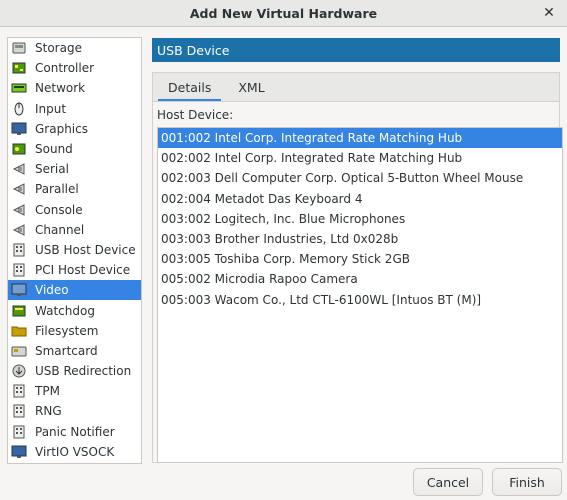 The image size is (567, 500). What do you see at coordinates (19, 149) in the screenshot?
I see `sound-icon` at bounding box center [19, 149].